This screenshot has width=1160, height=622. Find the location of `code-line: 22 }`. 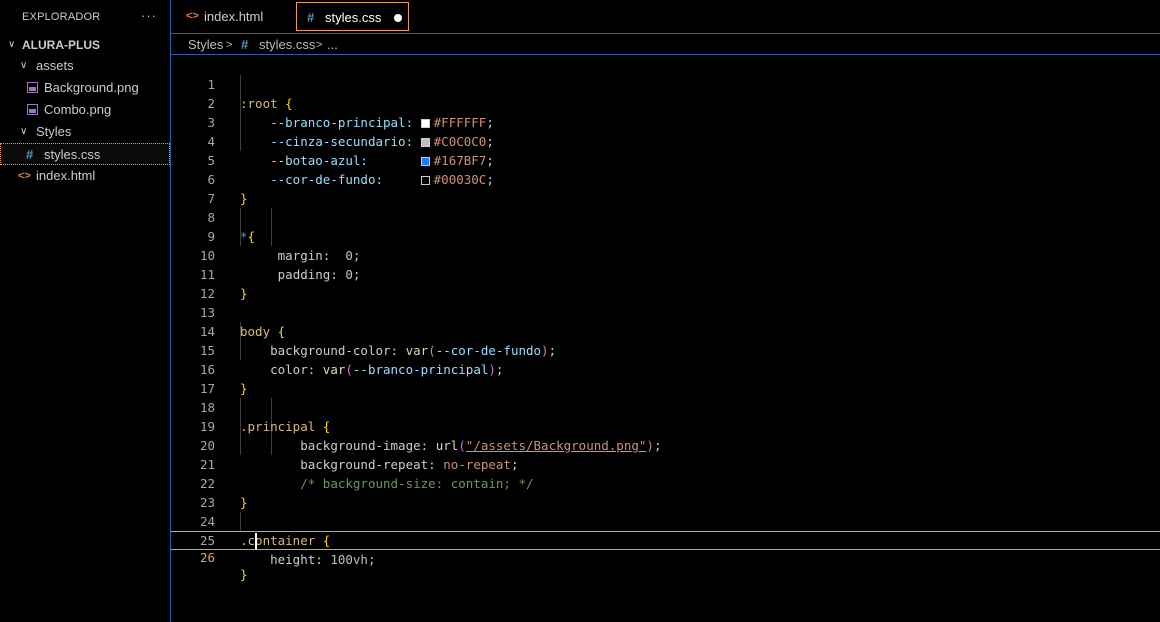

code-line: 22 } is located at coordinates (665, 482).